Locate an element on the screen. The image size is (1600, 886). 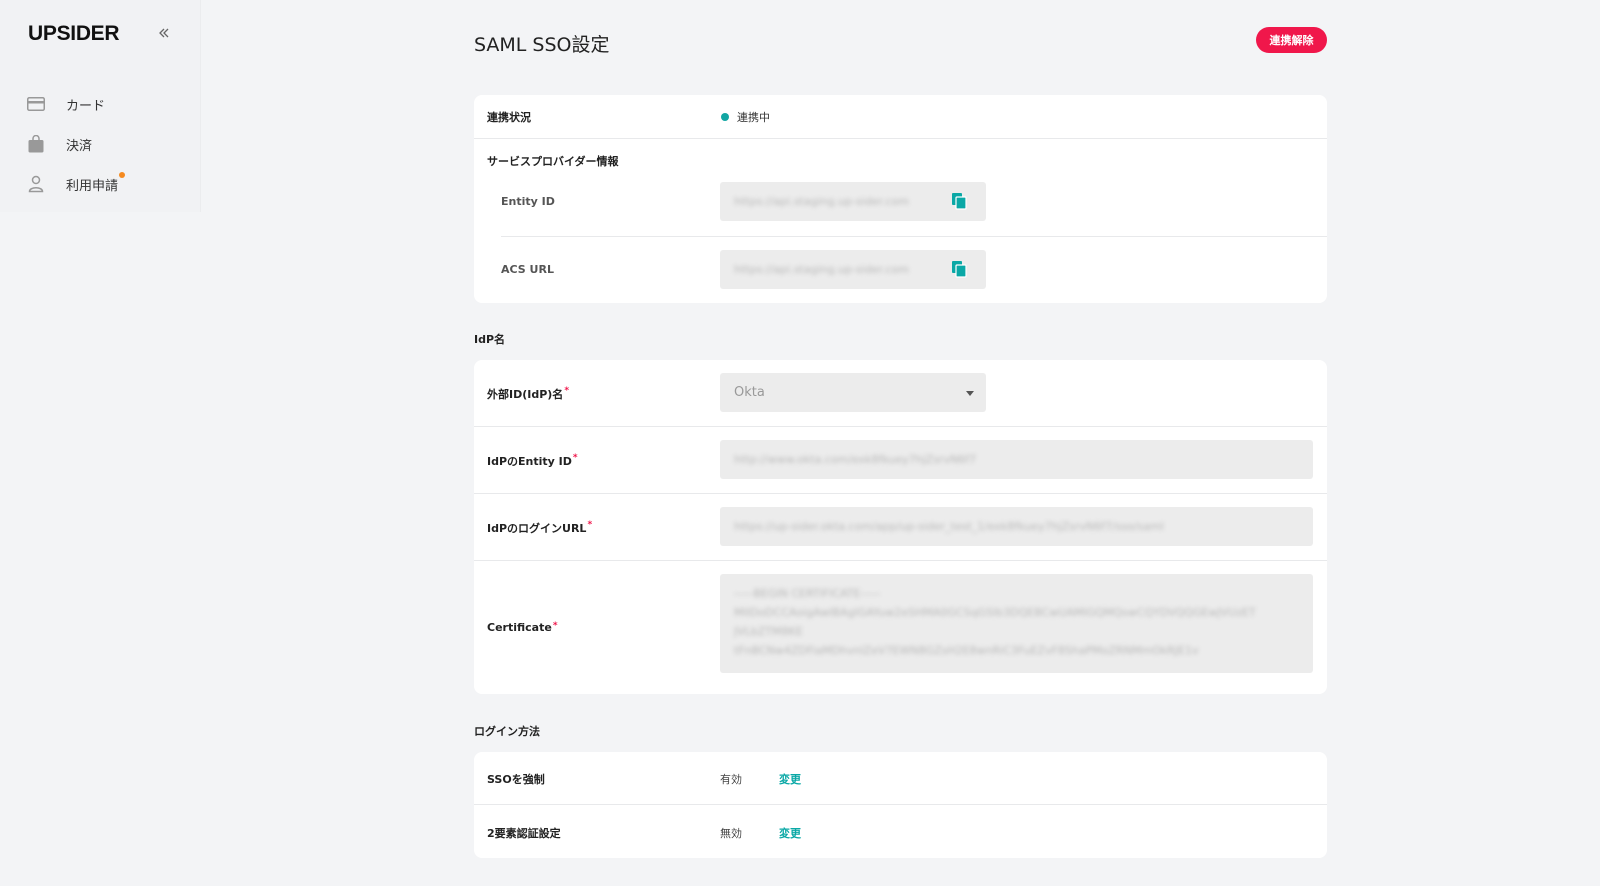
entity-id-field: https://api.staging.up-sider.com is located at coordinates (853, 201).